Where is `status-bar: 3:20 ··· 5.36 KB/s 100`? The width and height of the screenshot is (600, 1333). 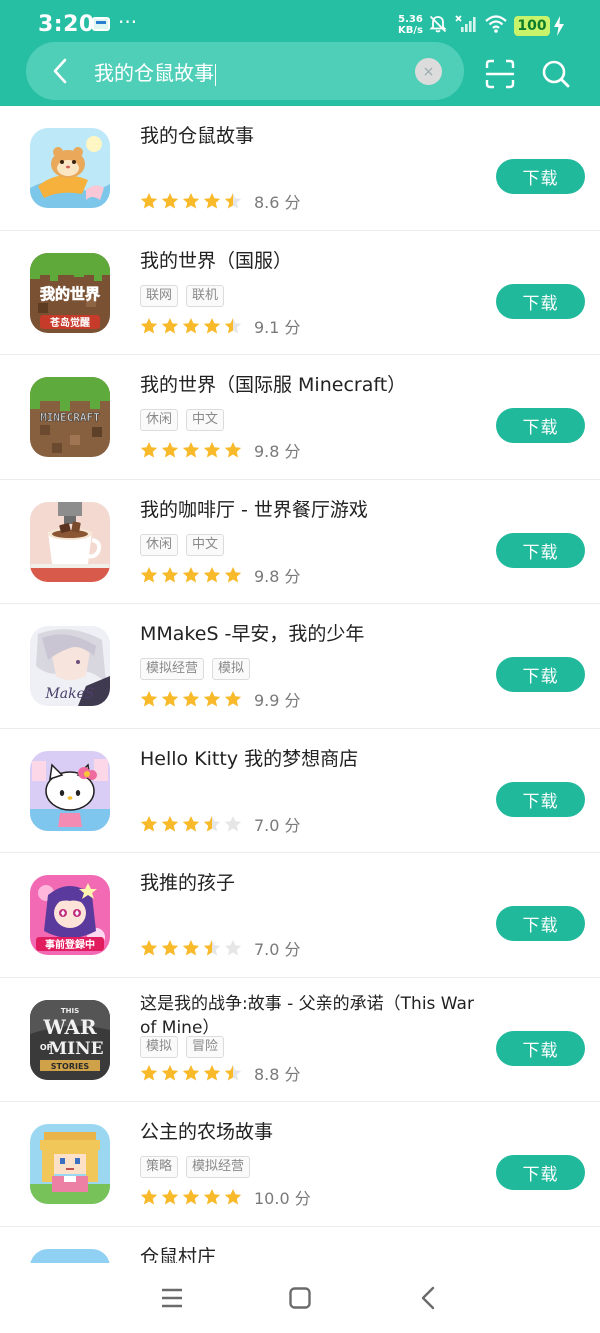
status-bar: 3:20 ··· 5.36 KB/s 100 is located at coordinates (300, 21).